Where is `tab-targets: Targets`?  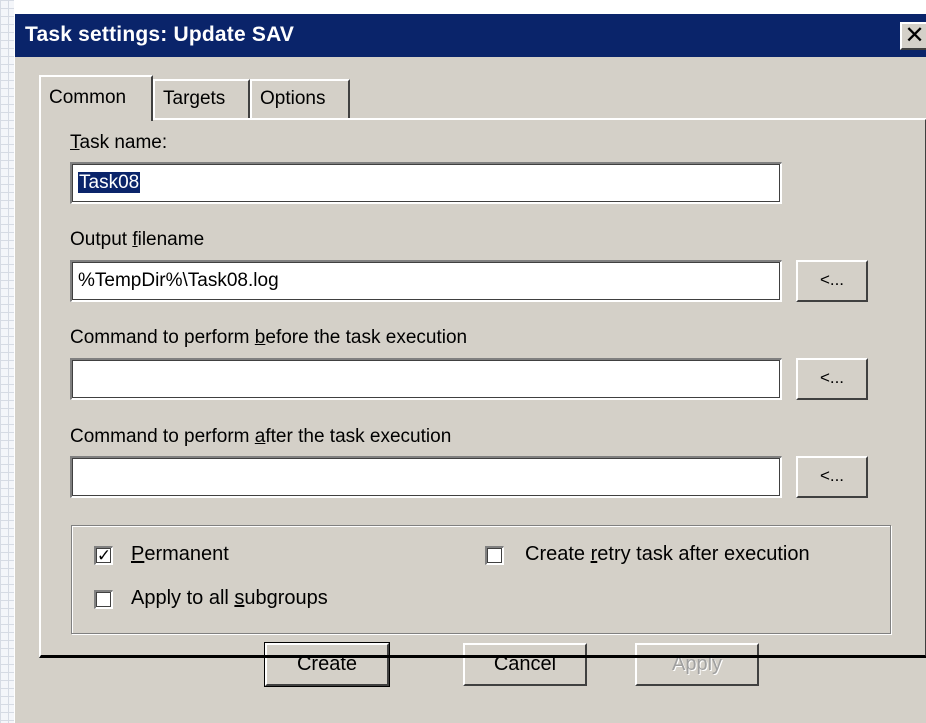
tab-targets: Targets is located at coordinates (201, 99).